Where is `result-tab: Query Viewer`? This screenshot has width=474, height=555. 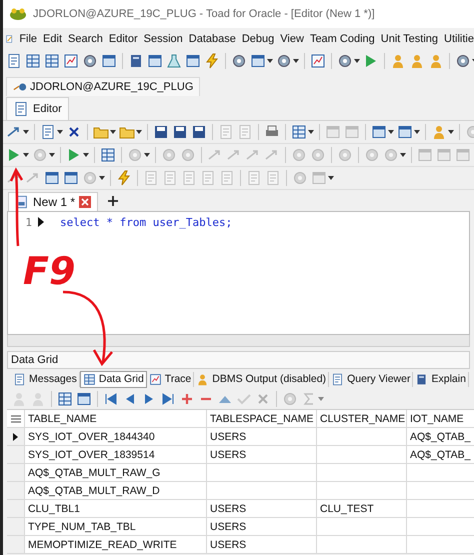 result-tab: Query Viewer is located at coordinates (371, 379).